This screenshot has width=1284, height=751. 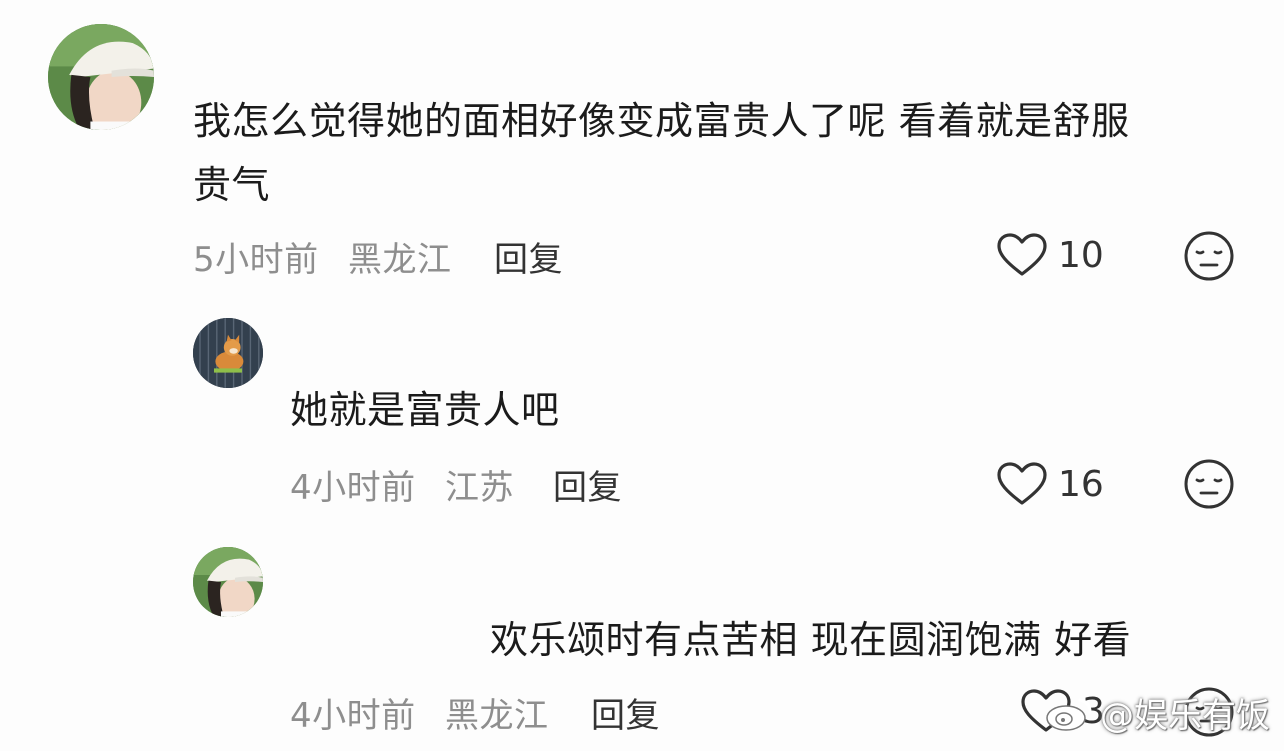 I want to click on like-count: 16, so click(x=1081, y=484).